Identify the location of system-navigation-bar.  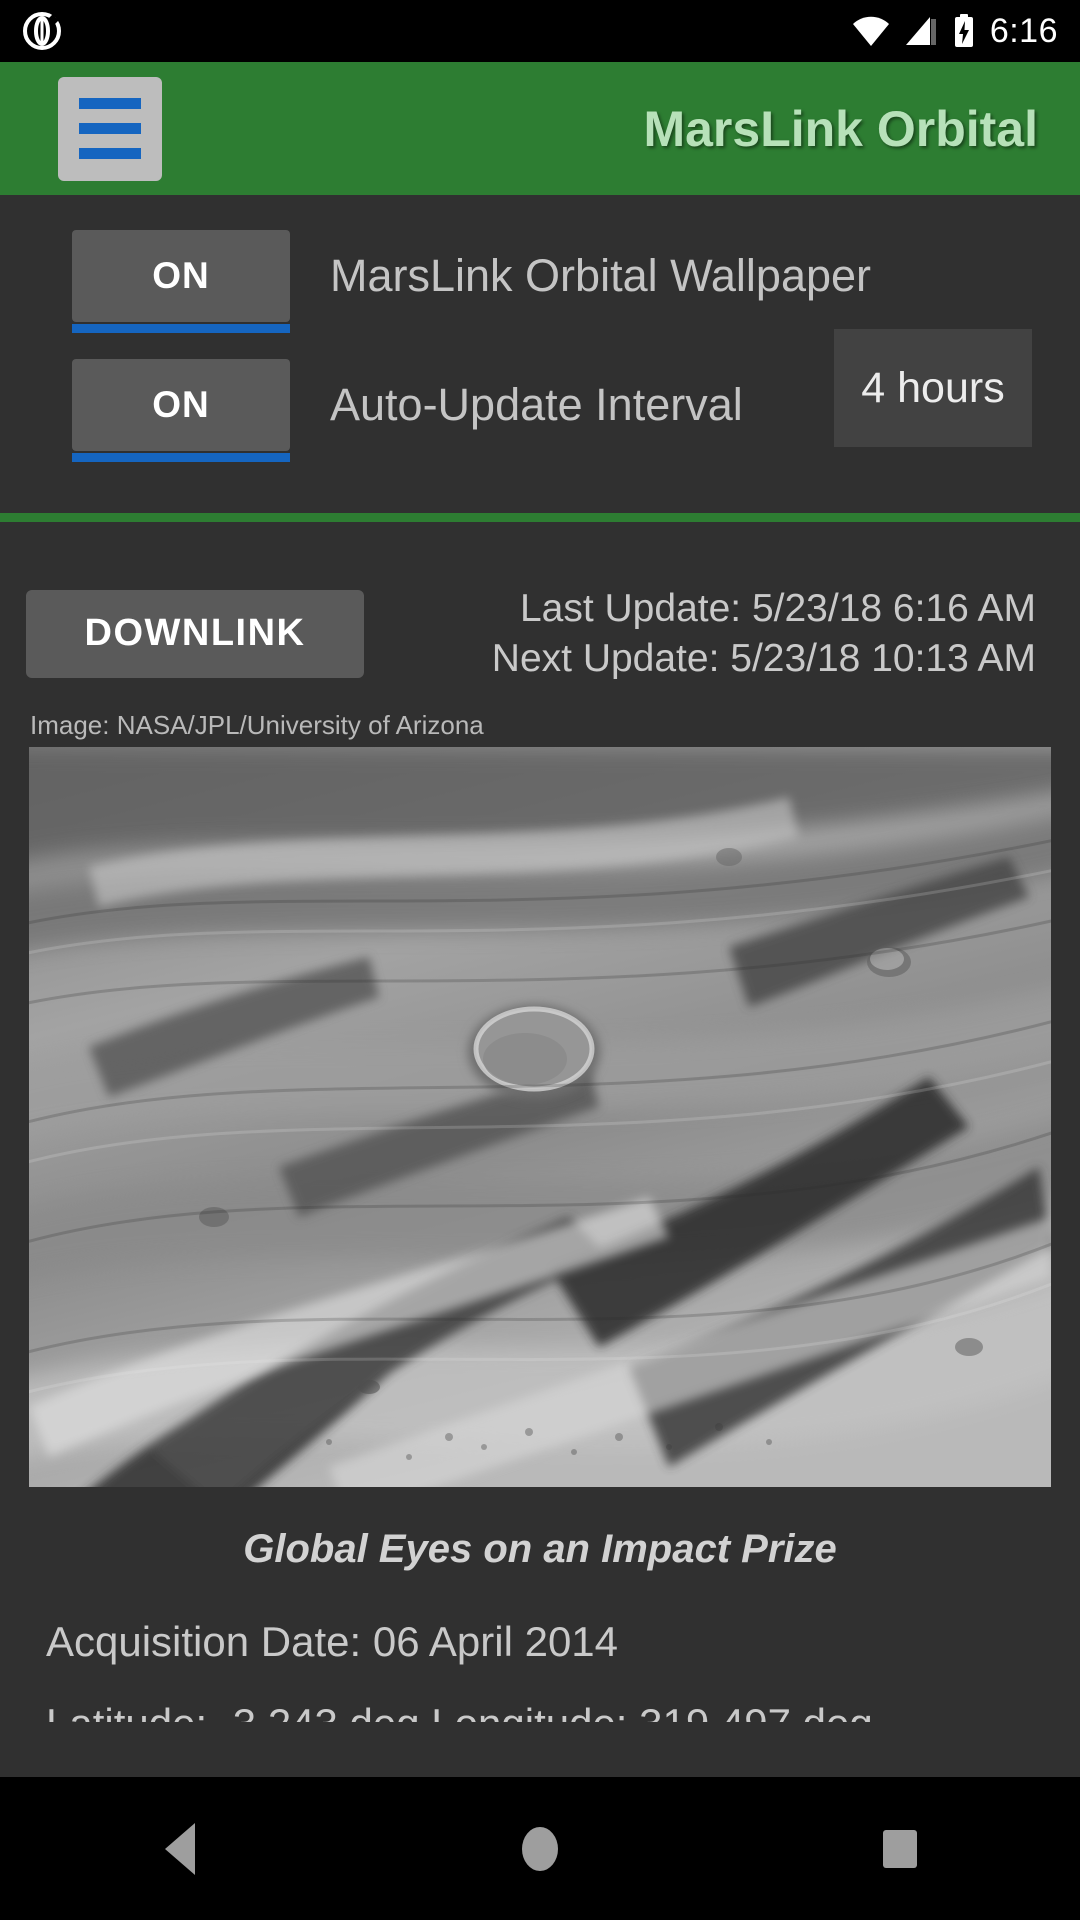
(540, 1848).